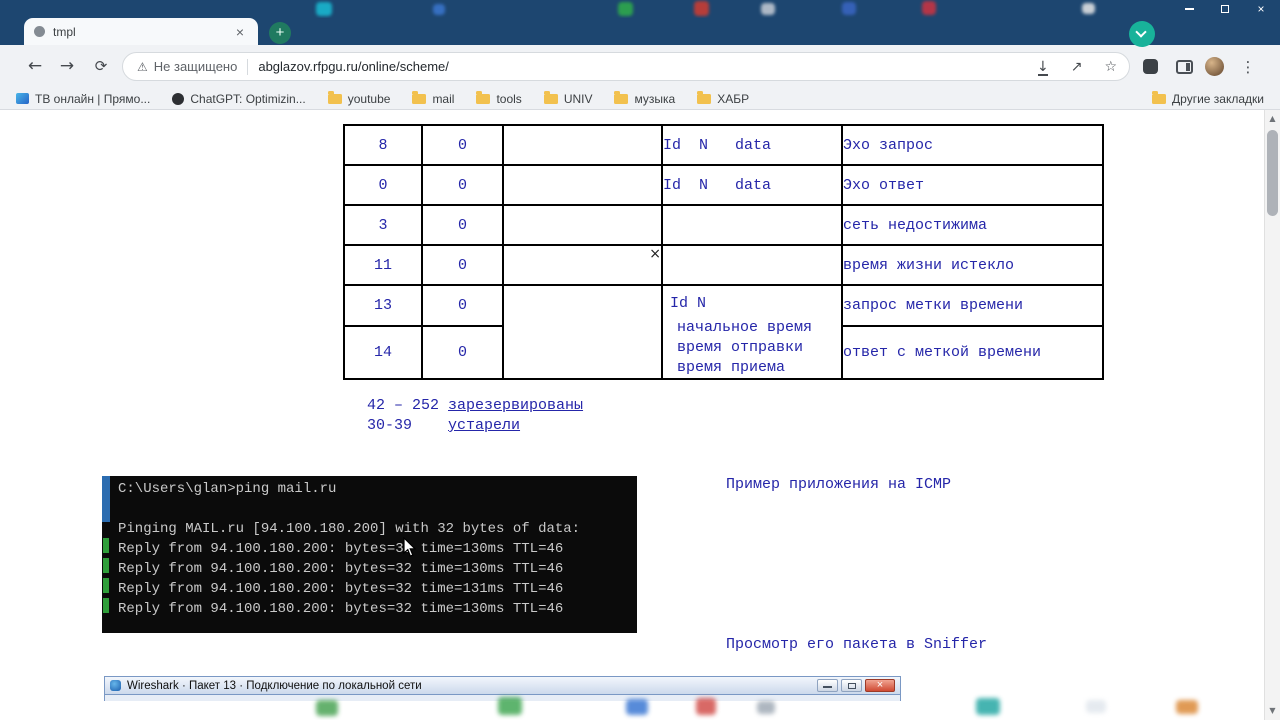  I want to click on tab-strip: tmpl × +, so click(640, 32).